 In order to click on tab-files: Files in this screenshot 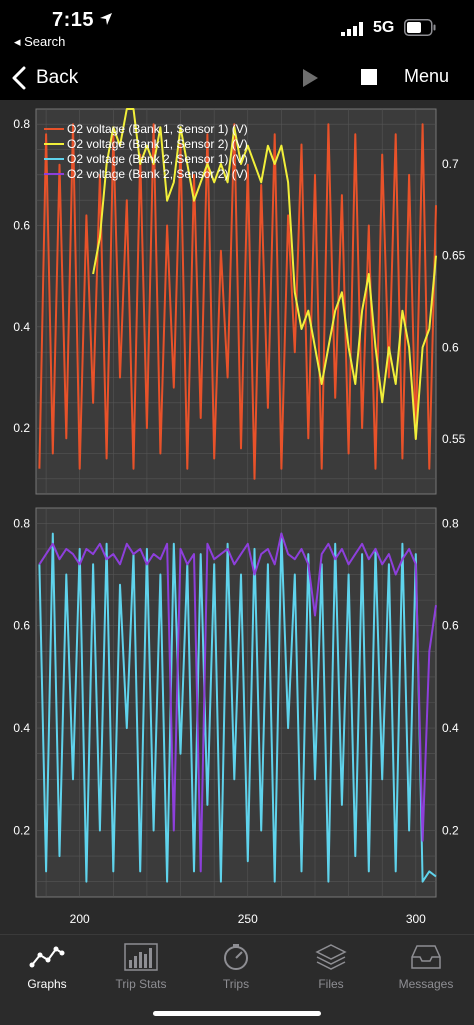, I will do `click(331, 967)`.